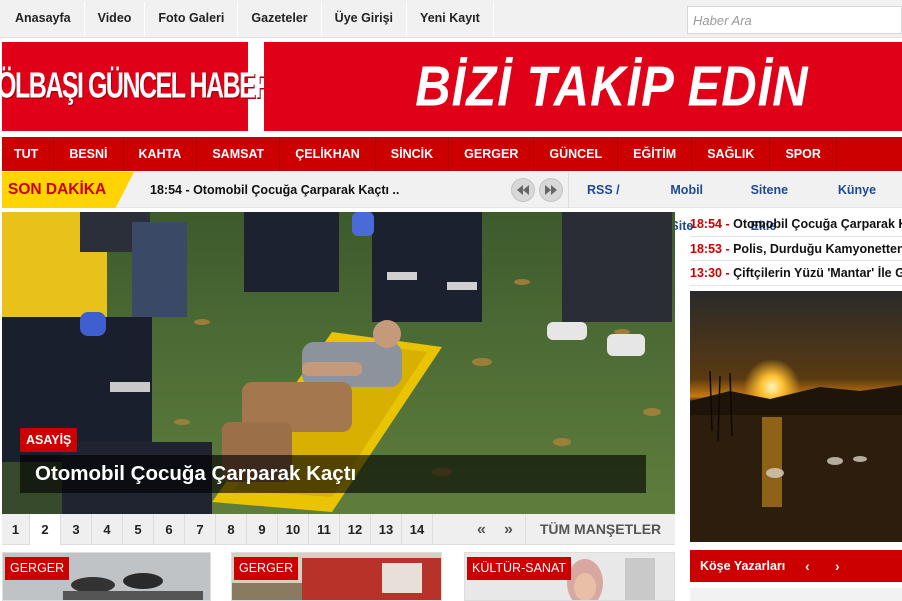 The height and width of the screenshot is (601, 902). What do you see at coordinates (333, 474) in the screenshot?
I see `headline-title: Otomobil Çocuğa Çarparak Kaçtı` at bounding box center [333, 474].